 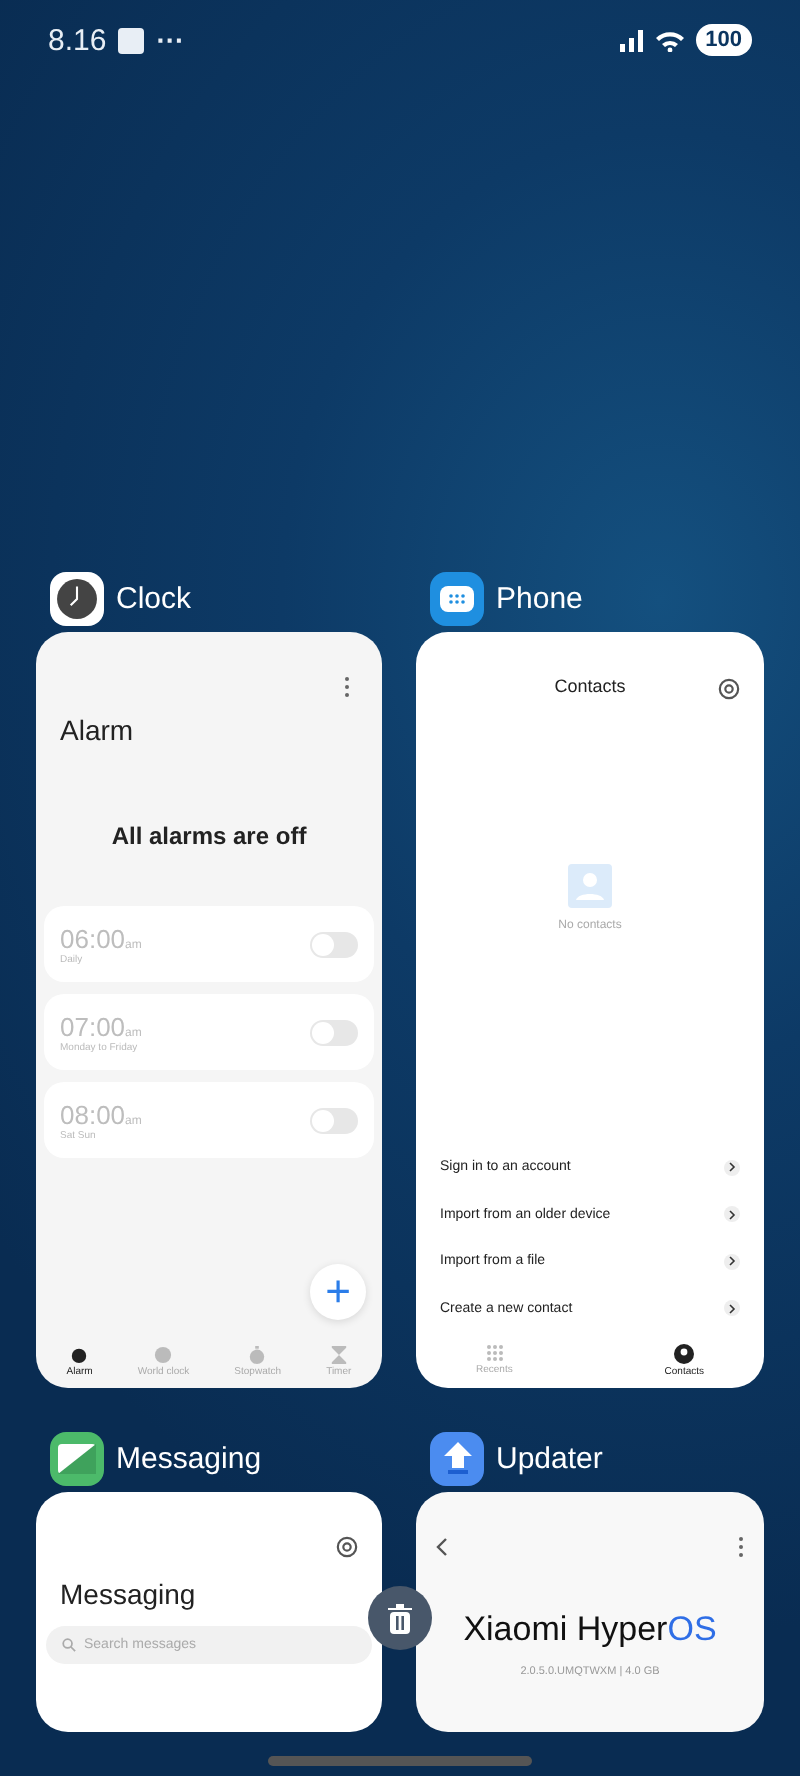 I want to click on os-title: Xiaomi HyperOS, so click(x=590, y=1630).